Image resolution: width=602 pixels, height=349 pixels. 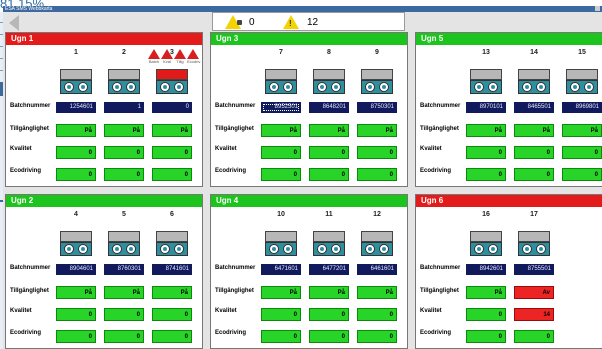 I want to click on alarm-summary: 0 ! 12, so click(x=308, y=21).